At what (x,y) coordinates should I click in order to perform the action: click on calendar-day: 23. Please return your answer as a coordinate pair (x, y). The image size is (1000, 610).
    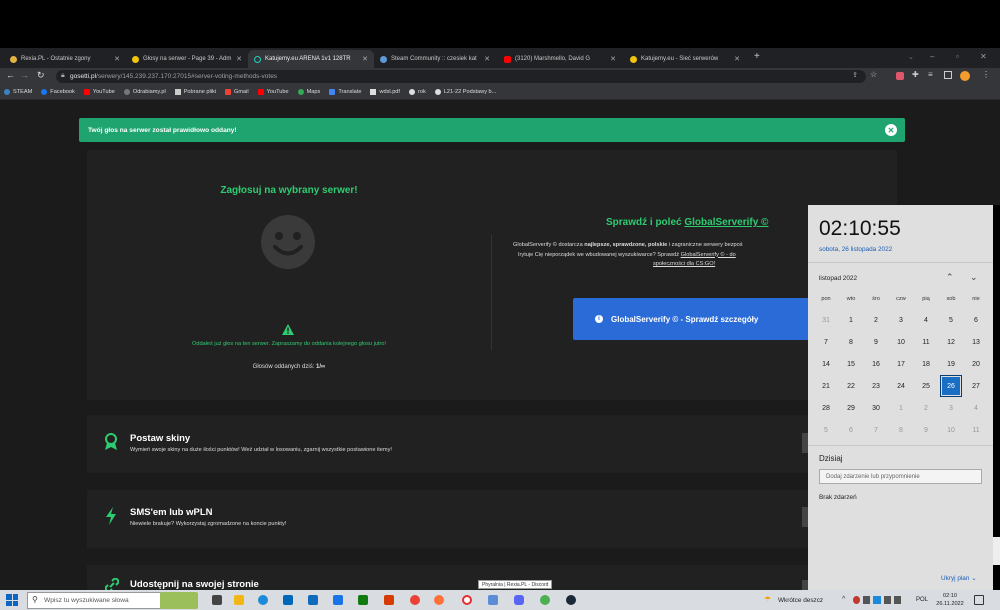
    Looking at the image, I should click on (876, 386).